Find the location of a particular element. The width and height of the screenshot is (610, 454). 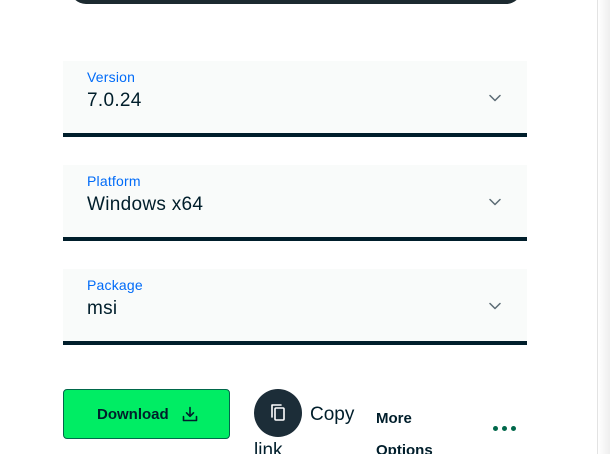

platform-label: Platform is located at coordinates (114, 181).